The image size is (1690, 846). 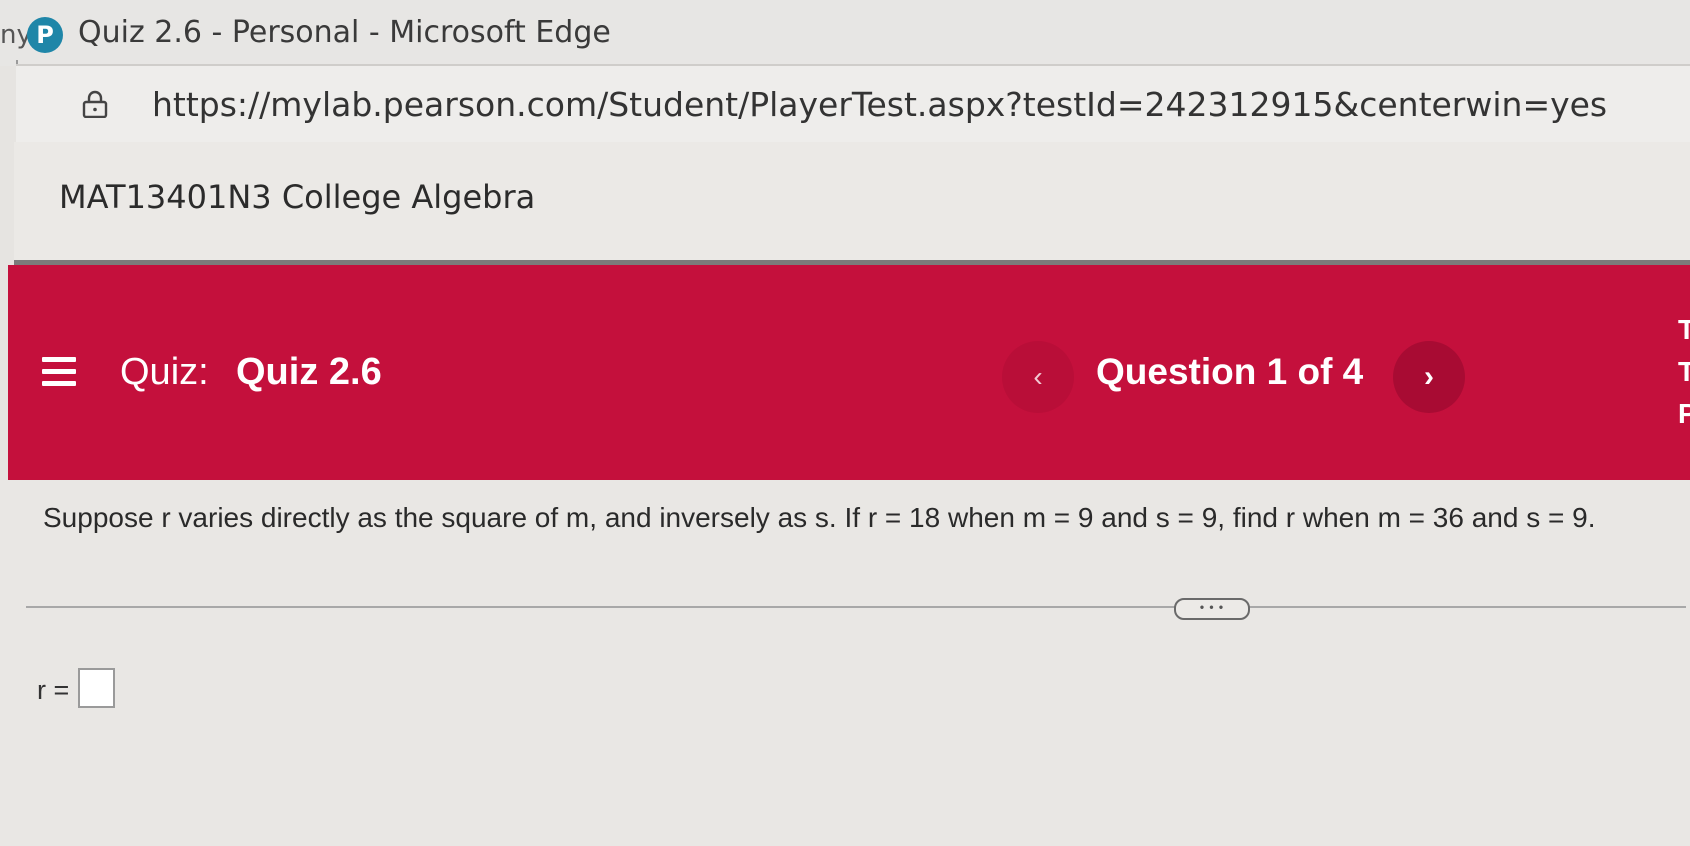 I want to click on next-question-button: ›, so click(x=1429, y=377).